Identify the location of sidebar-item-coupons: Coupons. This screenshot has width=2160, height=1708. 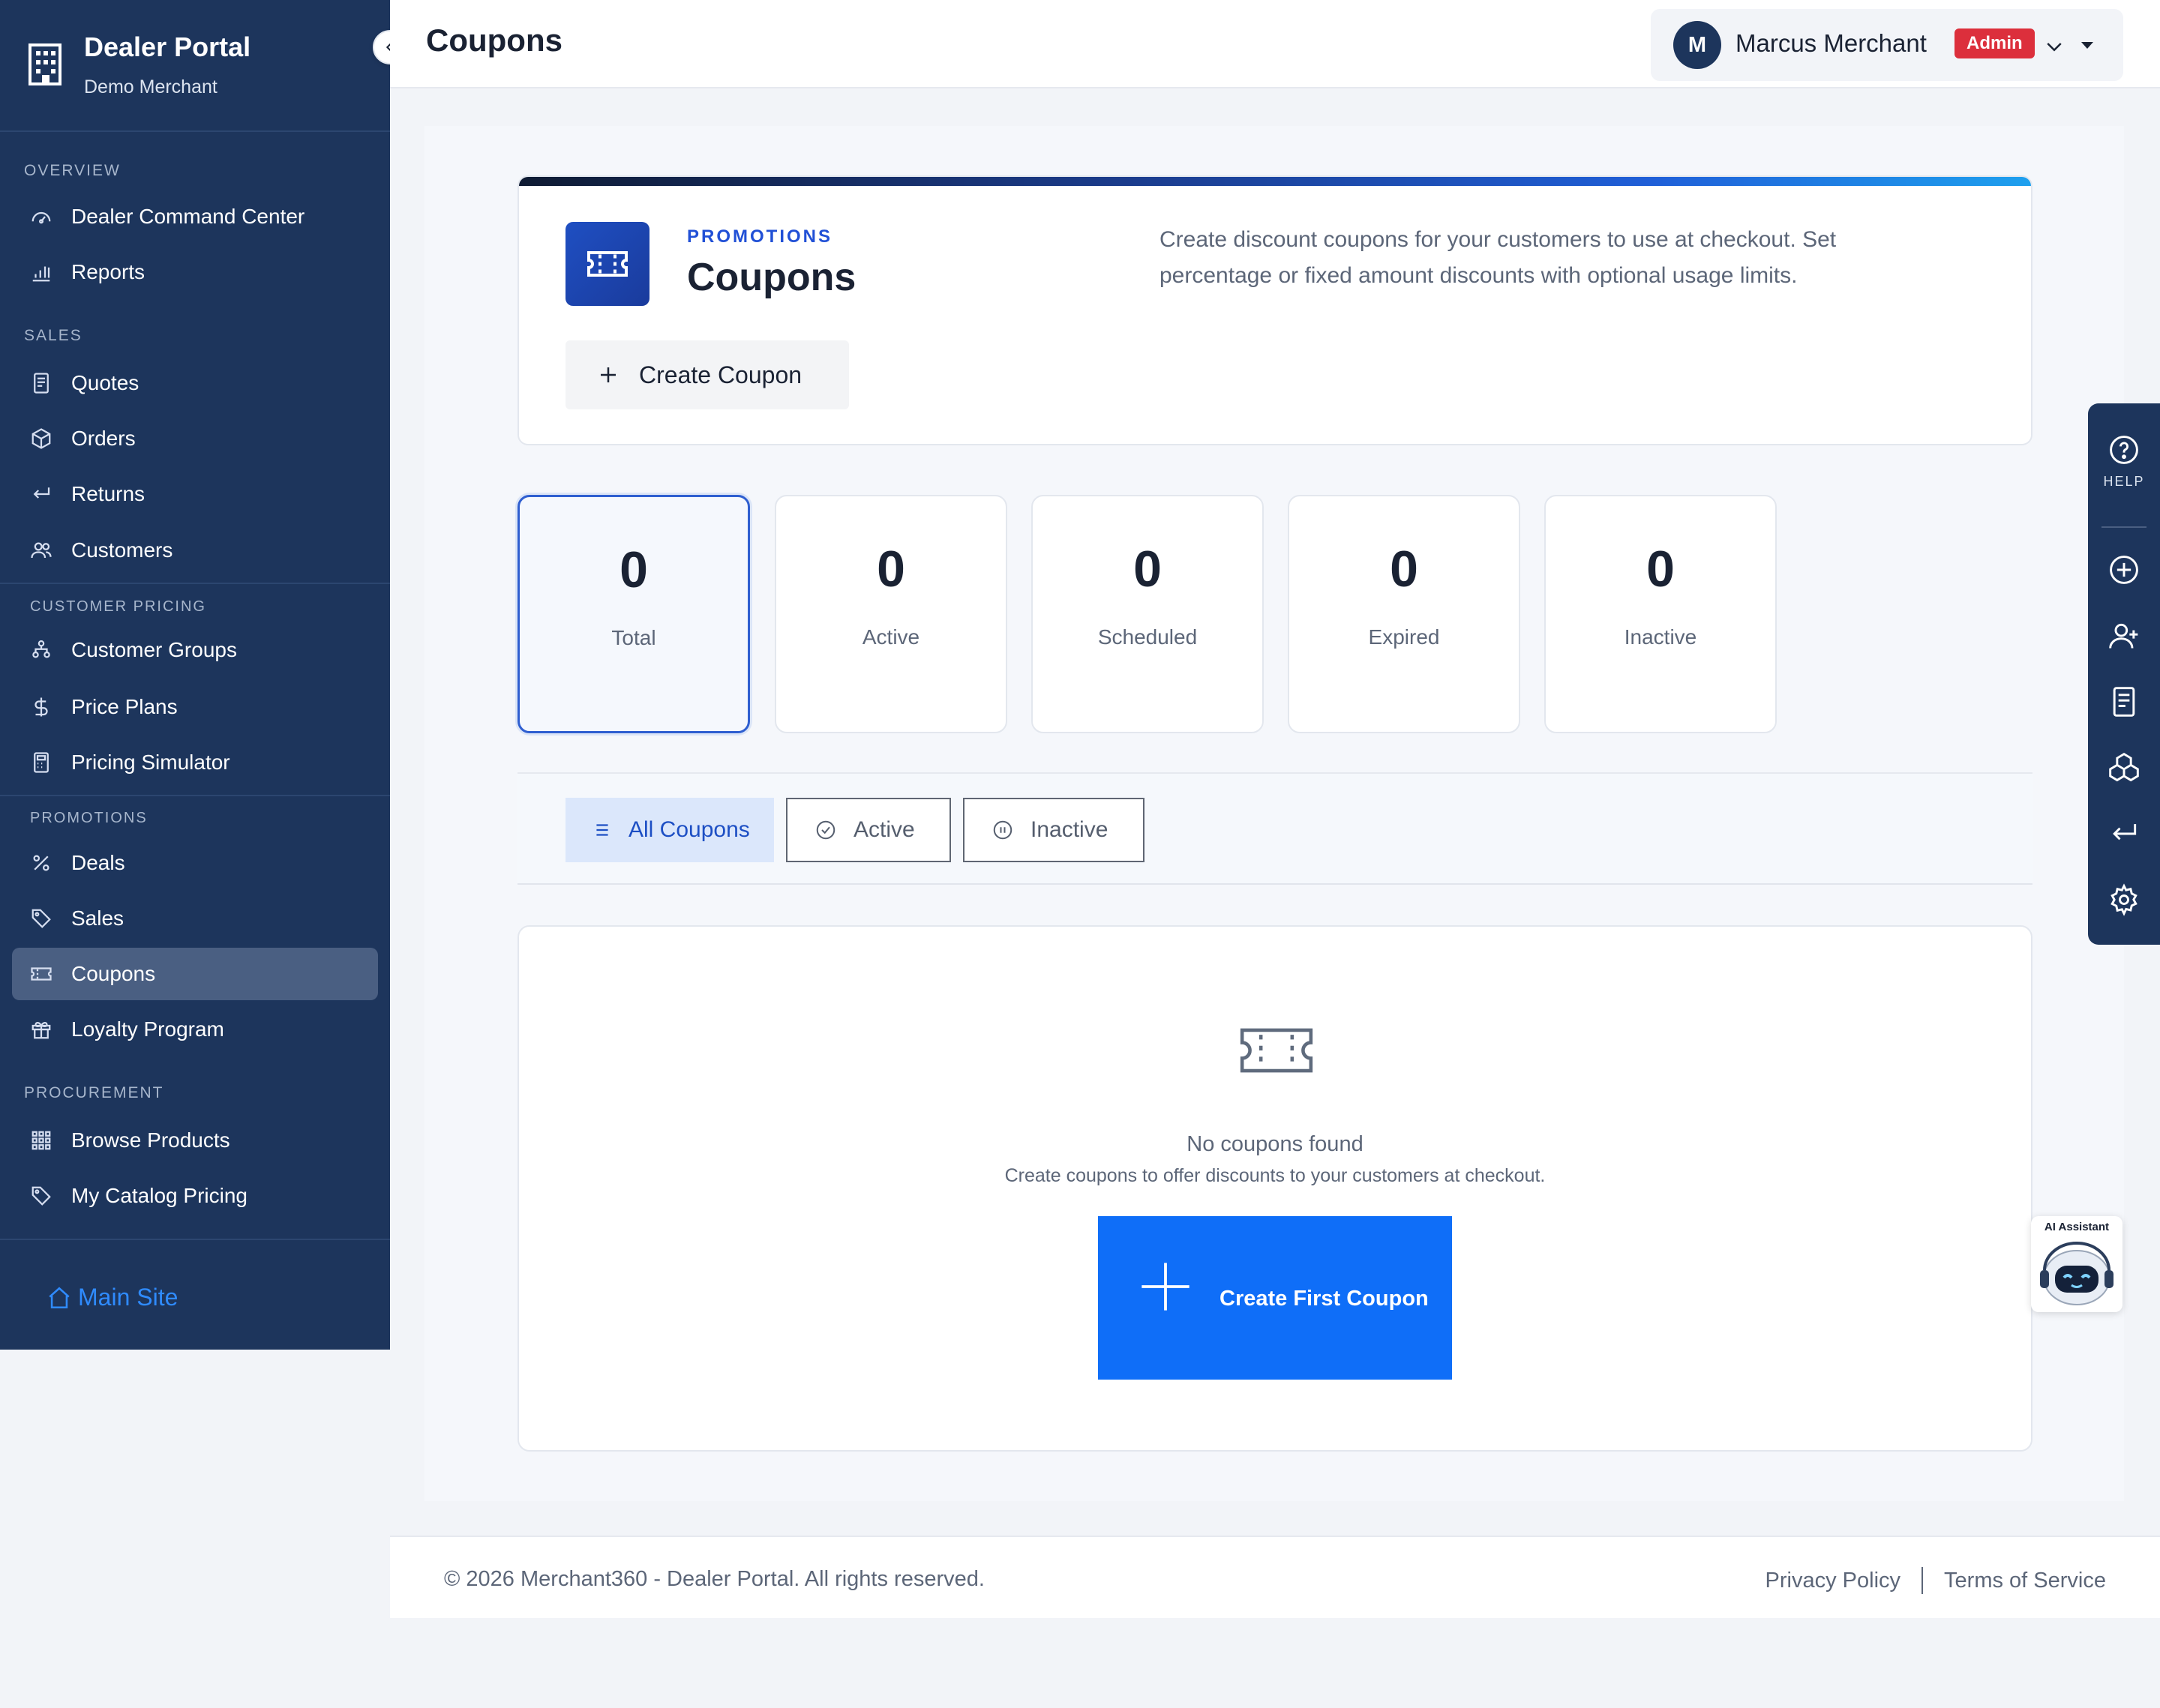
(195, 974).